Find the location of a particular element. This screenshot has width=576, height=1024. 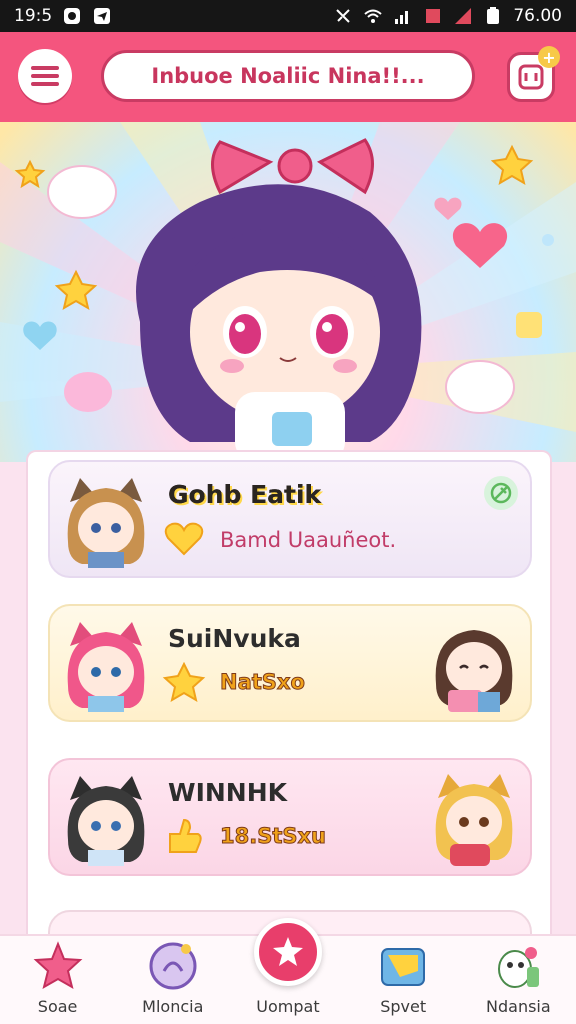

folder-icon is located at coordinates (403, 967).